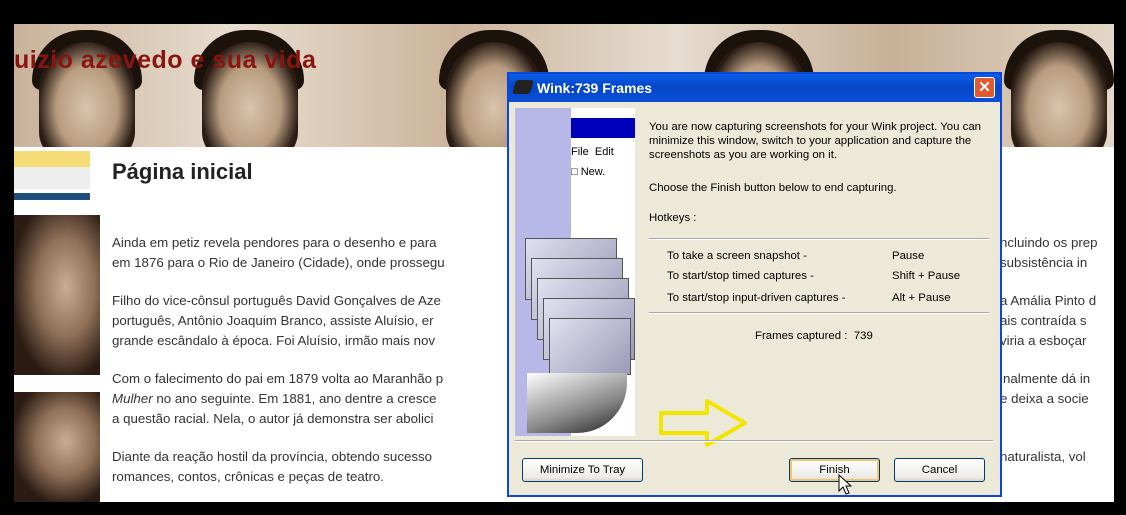 This screenshot has width=1126, height=515. What do you see at coordinates (863, 336) in the screenshot?
I see `frames-count: 739` at bounding box center [863, 336].